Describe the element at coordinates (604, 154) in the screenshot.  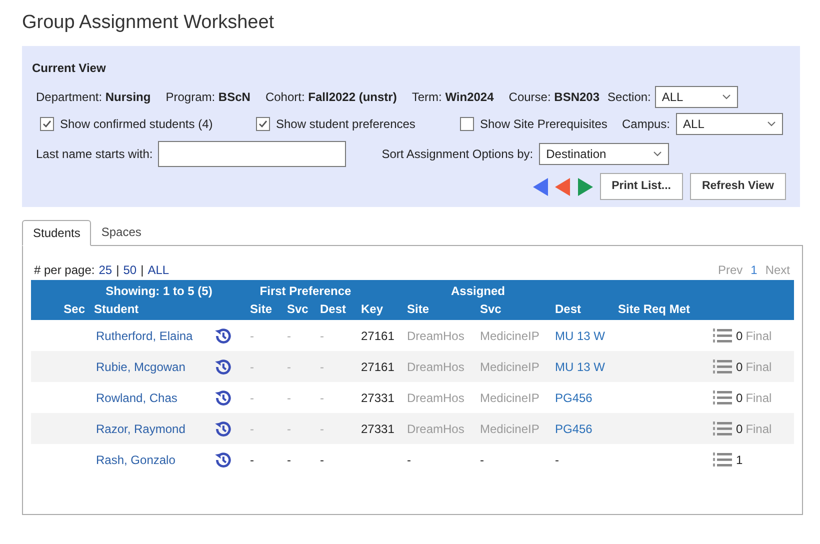
I see `sort-select: Destination` at that location.